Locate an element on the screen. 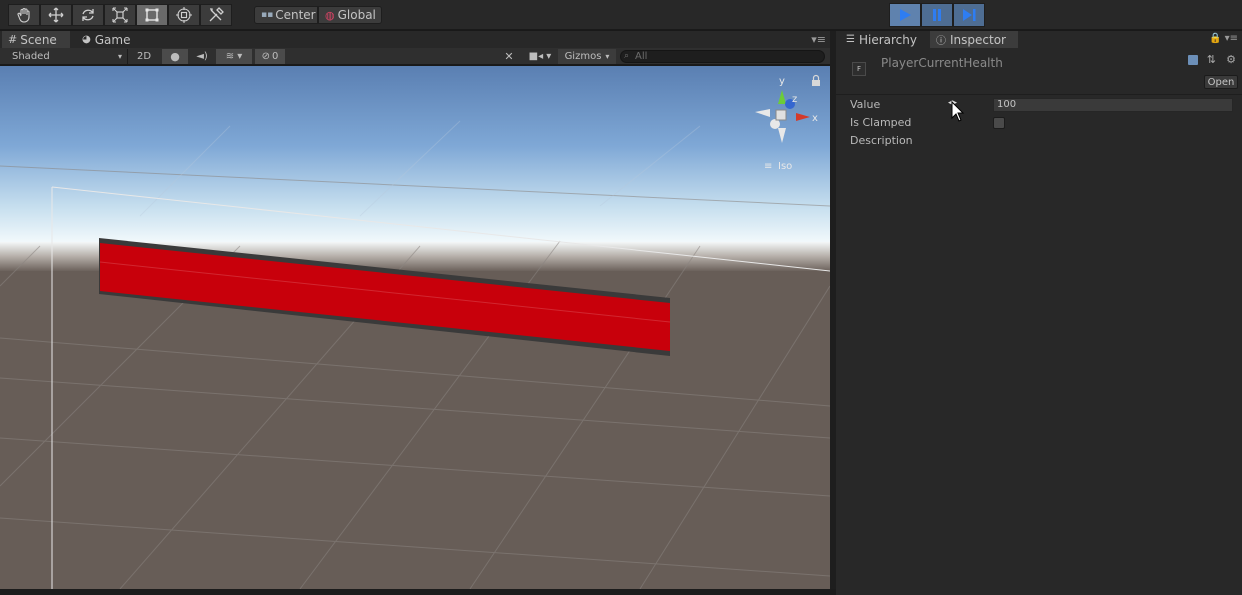  transform-tool-button is located at coordinates (184, 15).